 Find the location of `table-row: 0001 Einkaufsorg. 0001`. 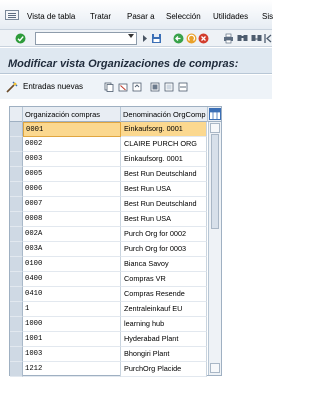

table-row: 0001 Einkaufsorg. 0001 is located at coordinates (115, 129).